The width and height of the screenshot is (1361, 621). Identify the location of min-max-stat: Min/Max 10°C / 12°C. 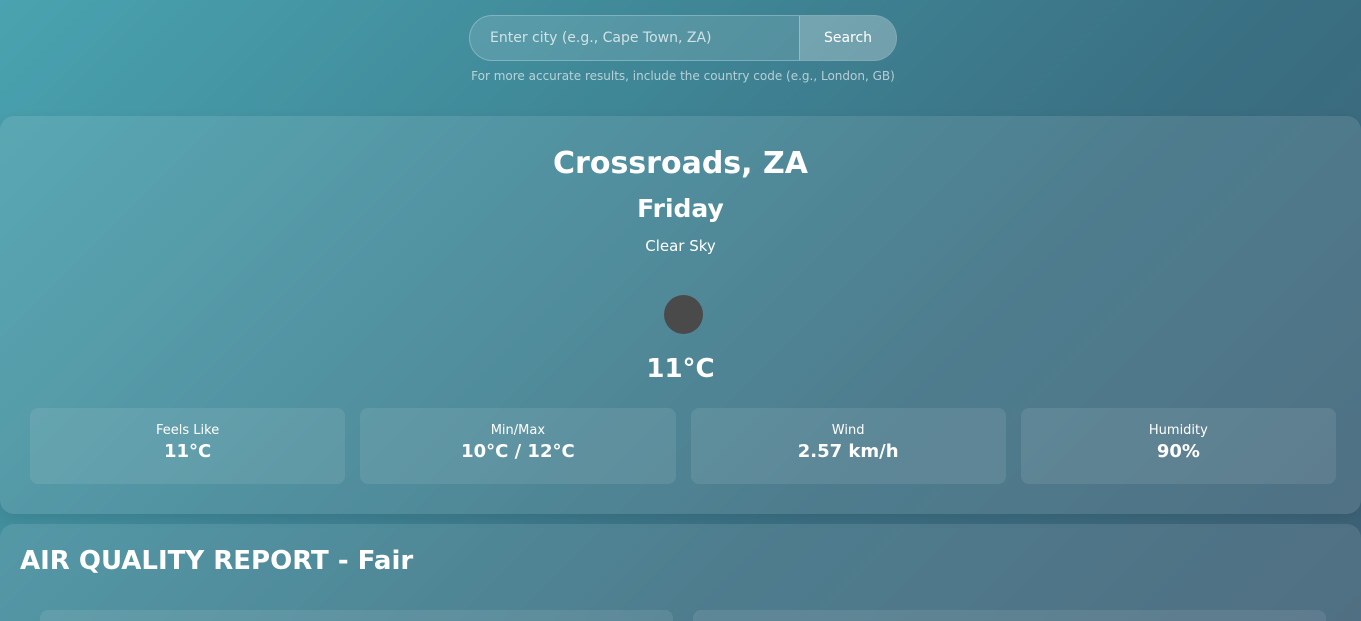
(518, 446).